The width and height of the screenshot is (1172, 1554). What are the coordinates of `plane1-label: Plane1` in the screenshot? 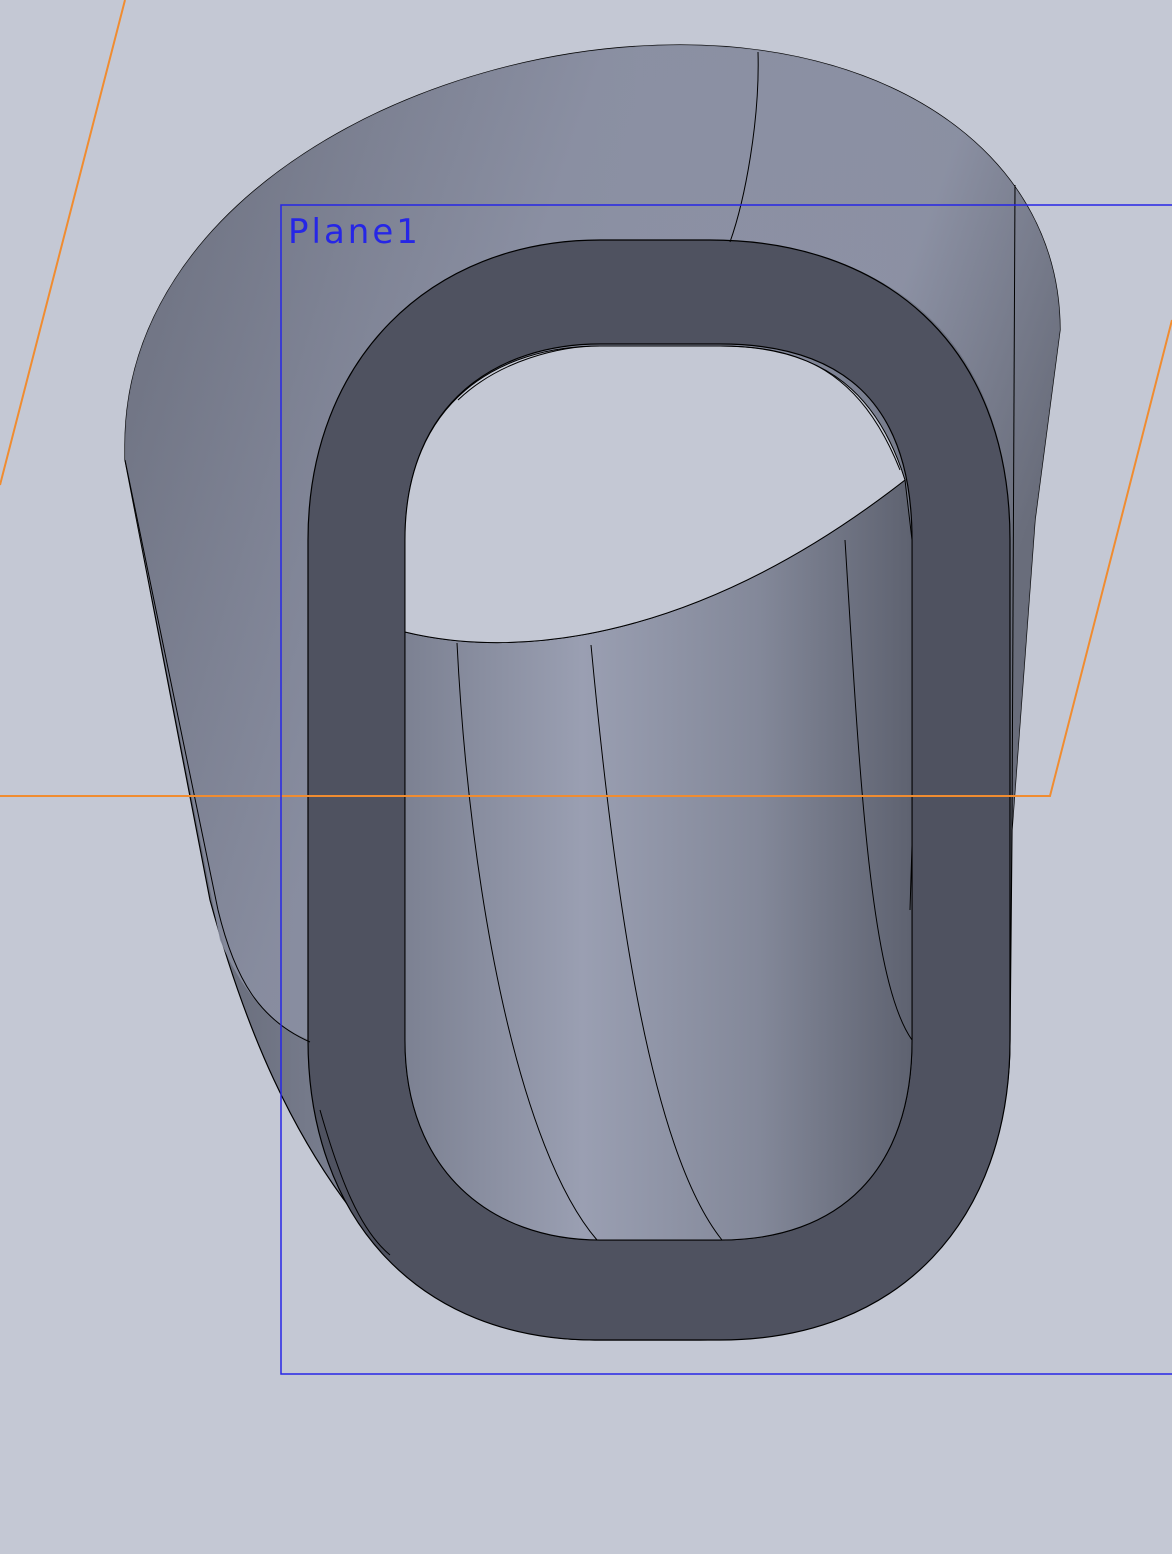 It's located at (354, 232).